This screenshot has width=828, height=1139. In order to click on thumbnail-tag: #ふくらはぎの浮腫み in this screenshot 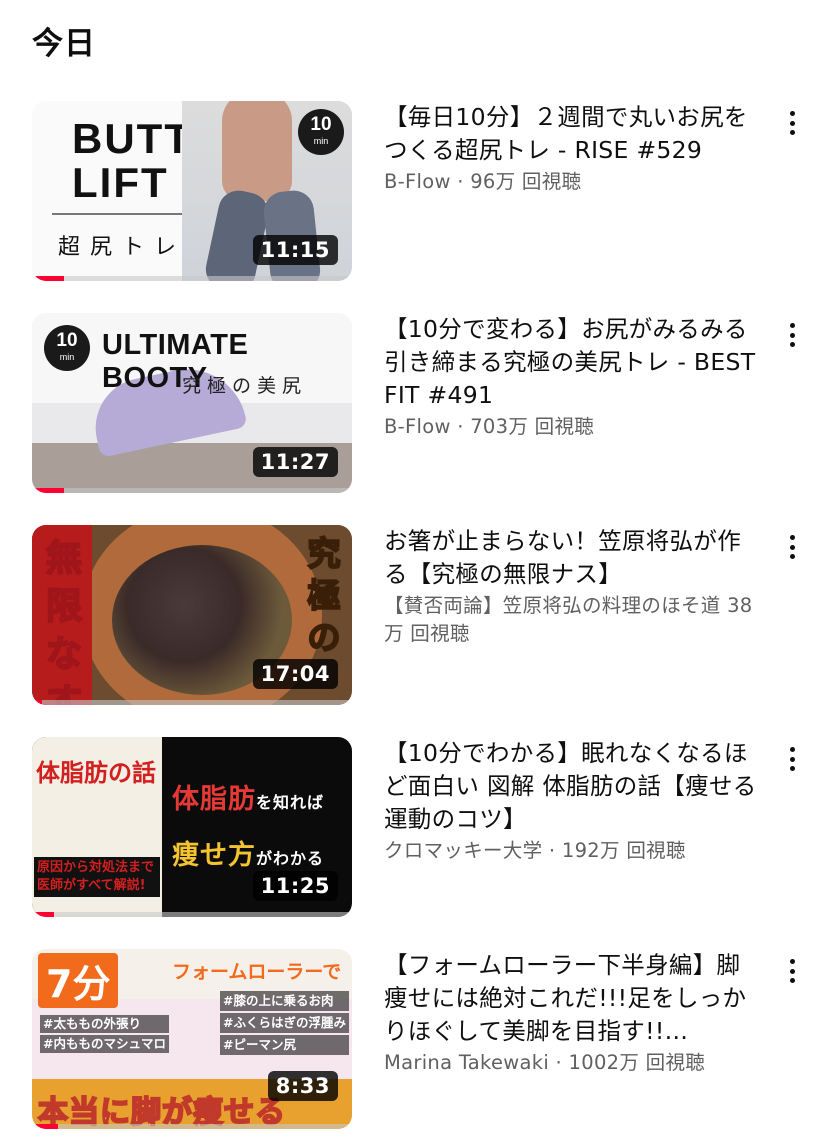, I will do `click(284, 1023)`.